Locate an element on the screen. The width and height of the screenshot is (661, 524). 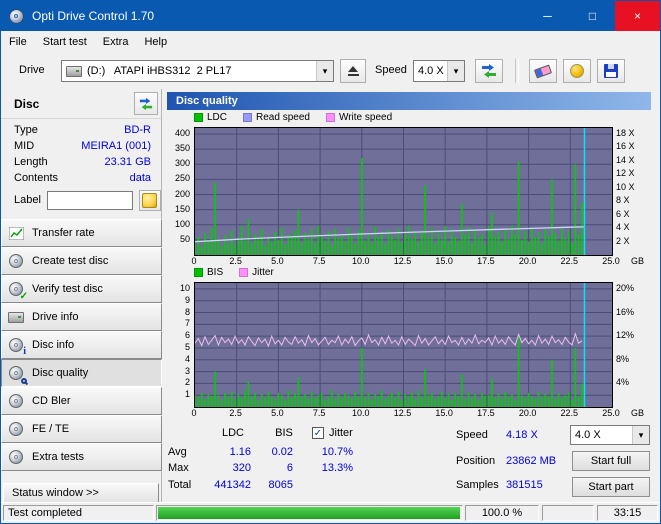
status-spacer-cell is located at coordinates (568, 513).